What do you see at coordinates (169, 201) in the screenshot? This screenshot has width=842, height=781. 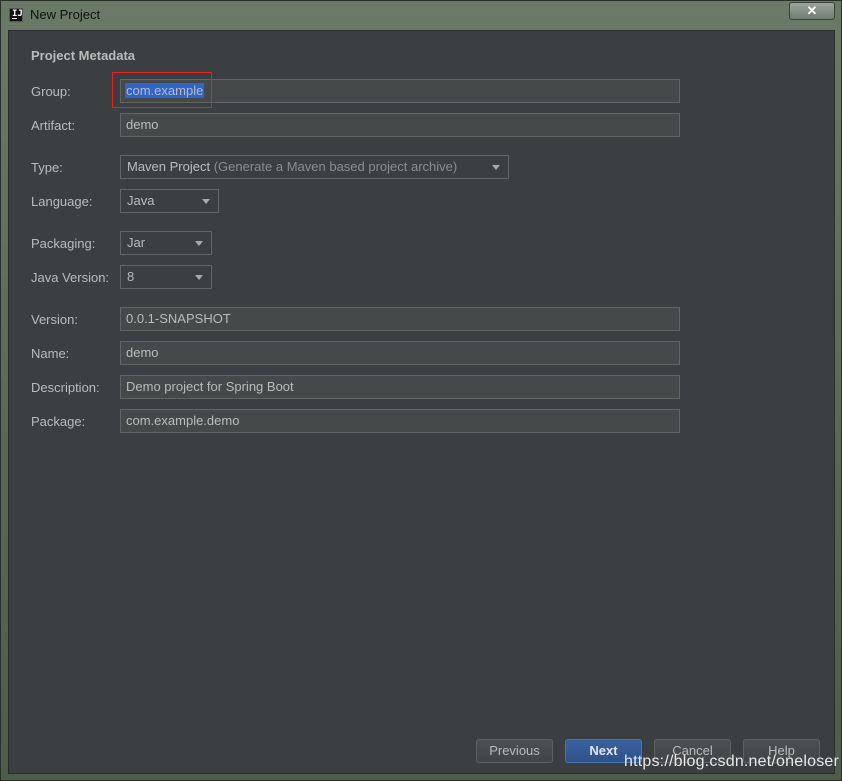 I see `language-dropdown: Java` at bounding box center [169, 201].